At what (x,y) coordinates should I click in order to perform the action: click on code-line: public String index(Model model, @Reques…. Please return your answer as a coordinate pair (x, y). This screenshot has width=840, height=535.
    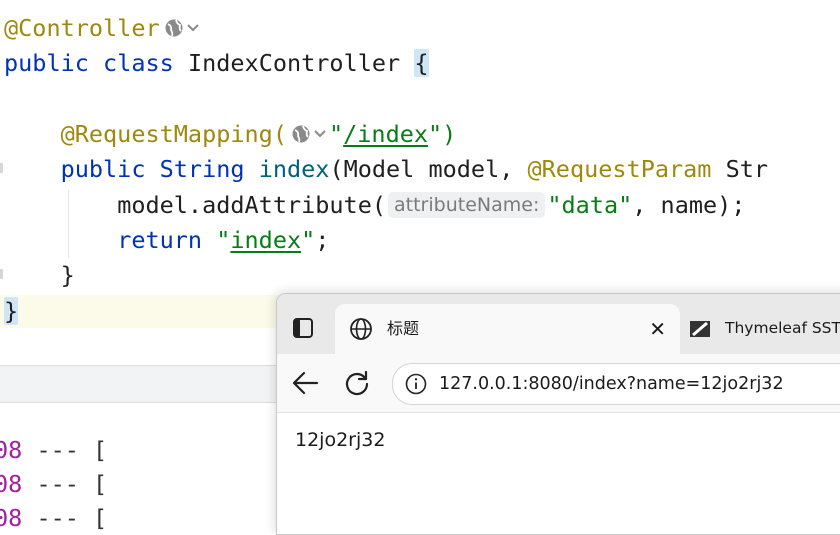
    Looking at the image, I should click on (386, 169).